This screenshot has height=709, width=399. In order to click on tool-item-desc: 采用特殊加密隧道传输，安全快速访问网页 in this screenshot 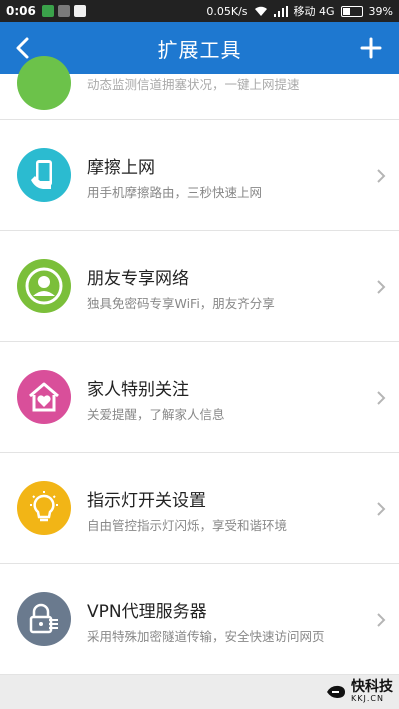, I will do `click(206, 636)`.